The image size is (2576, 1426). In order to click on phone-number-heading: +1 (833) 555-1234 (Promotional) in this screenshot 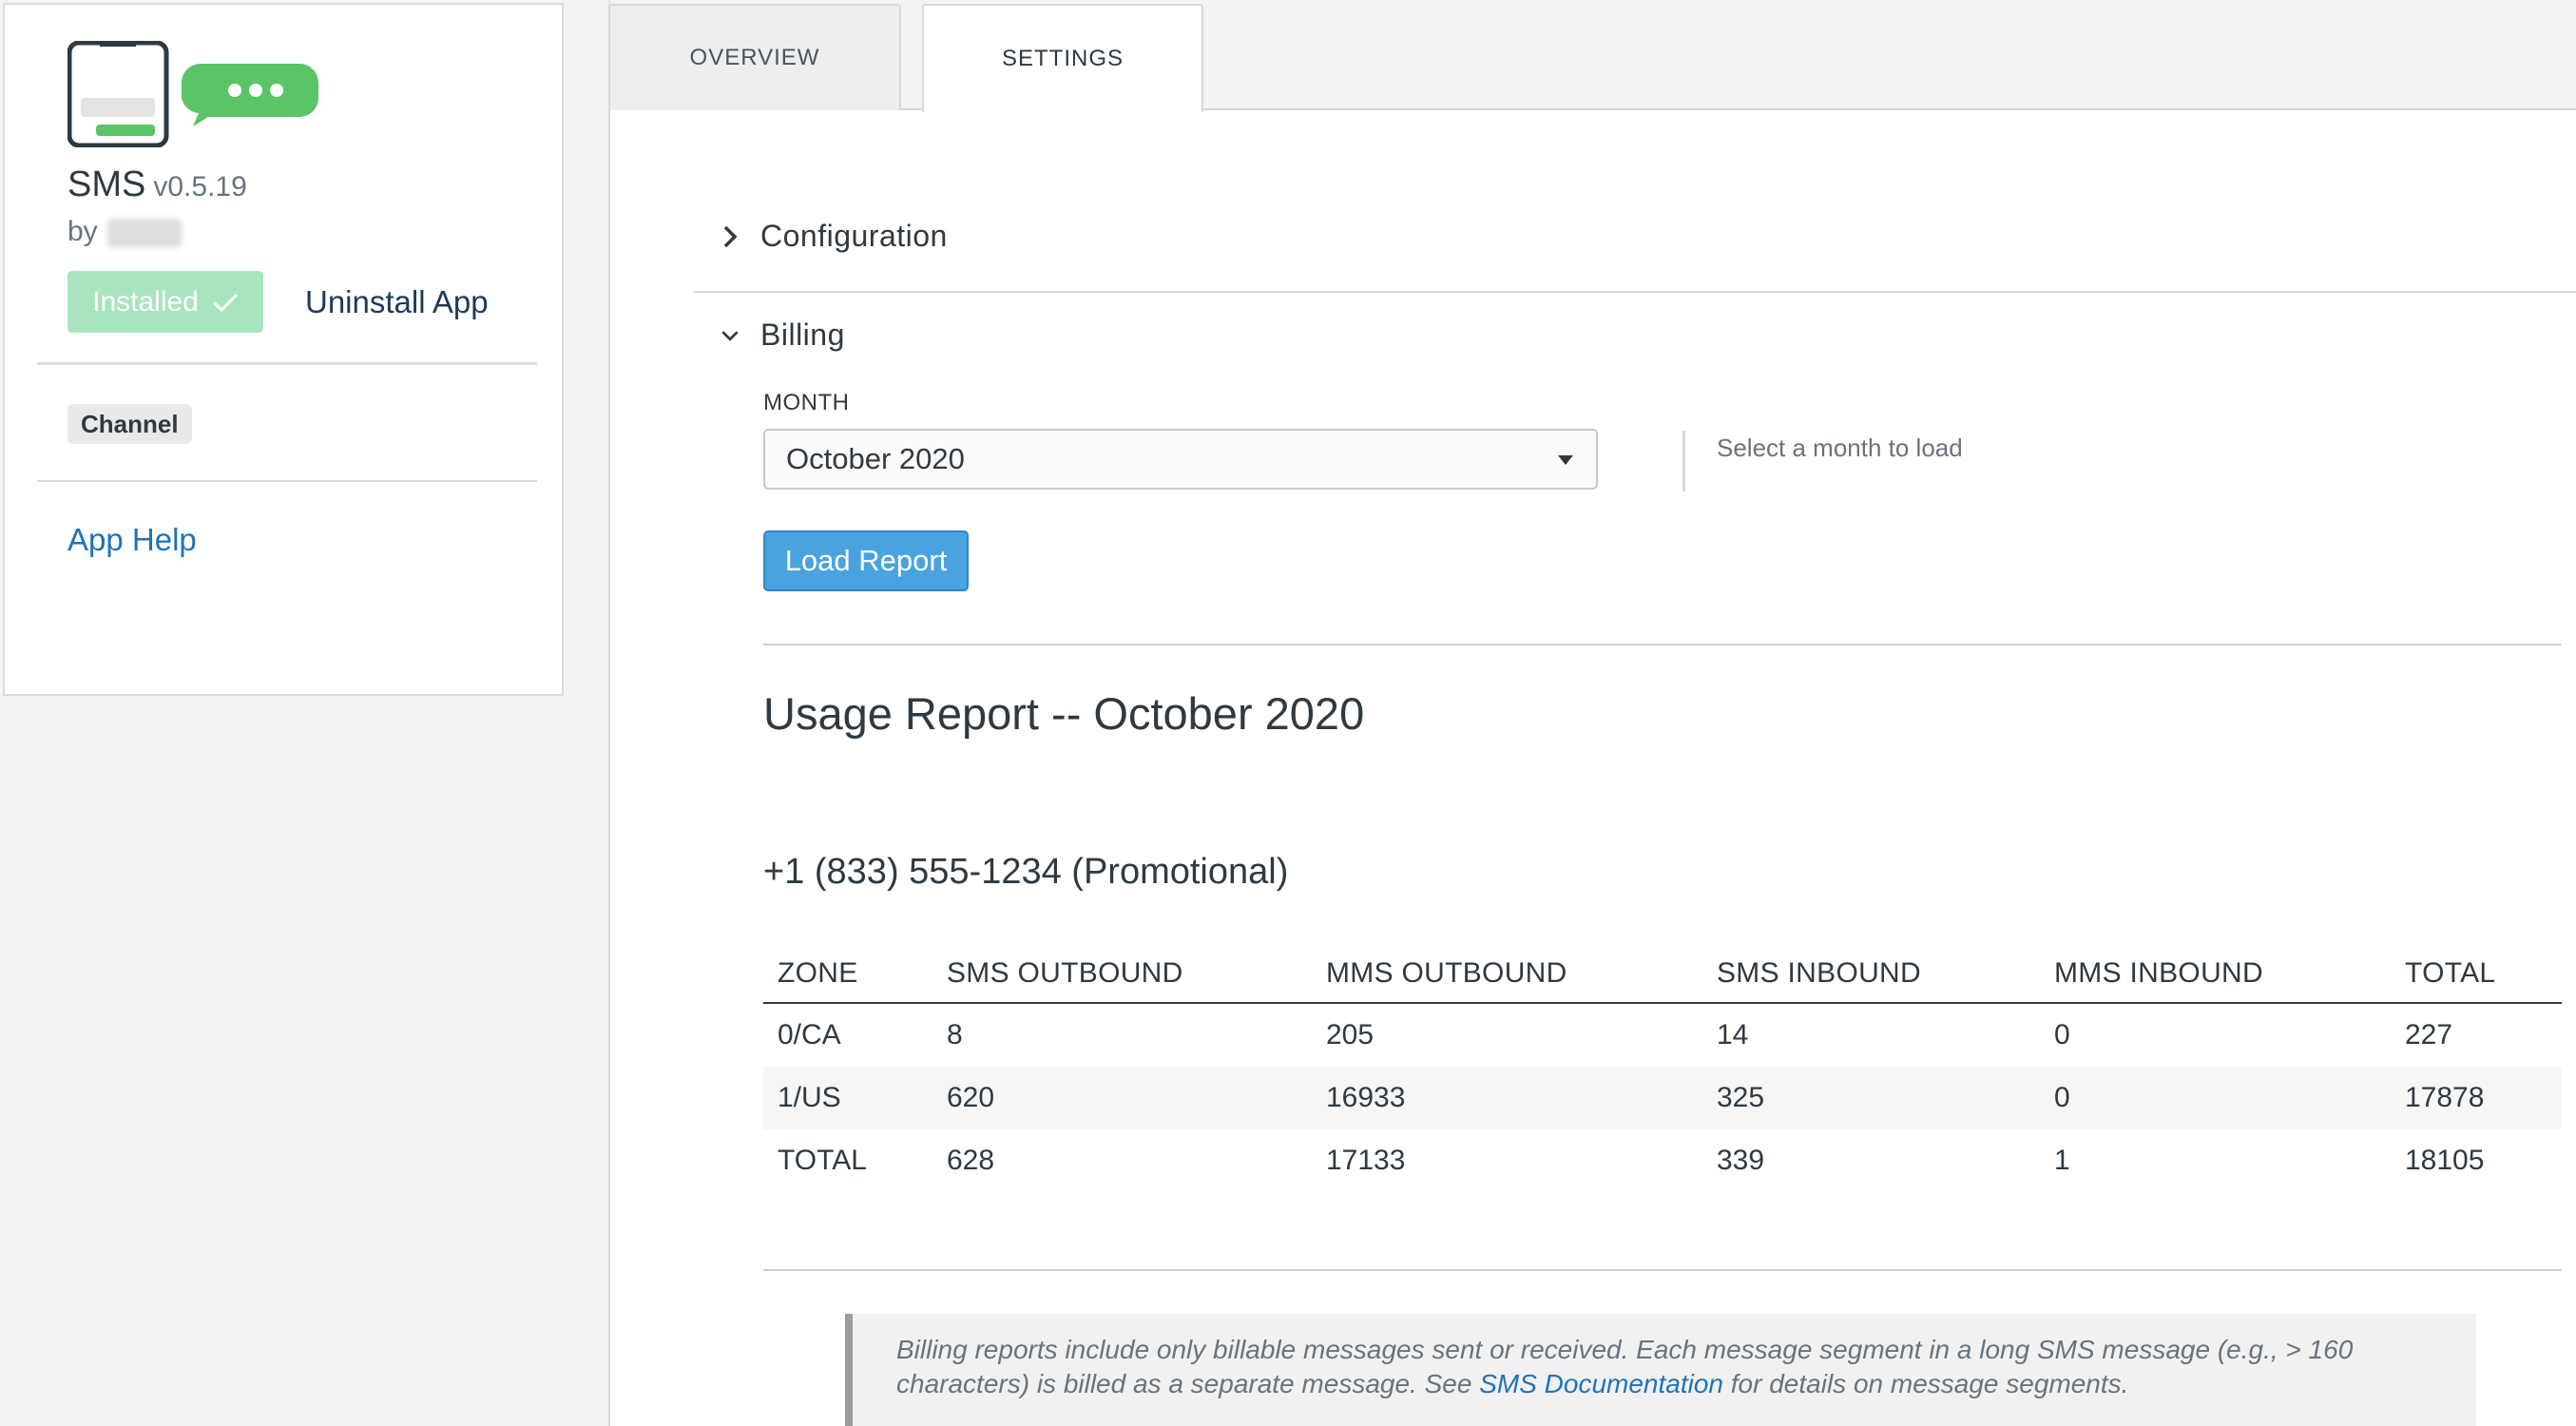, I will do `click(1026, 872)`.